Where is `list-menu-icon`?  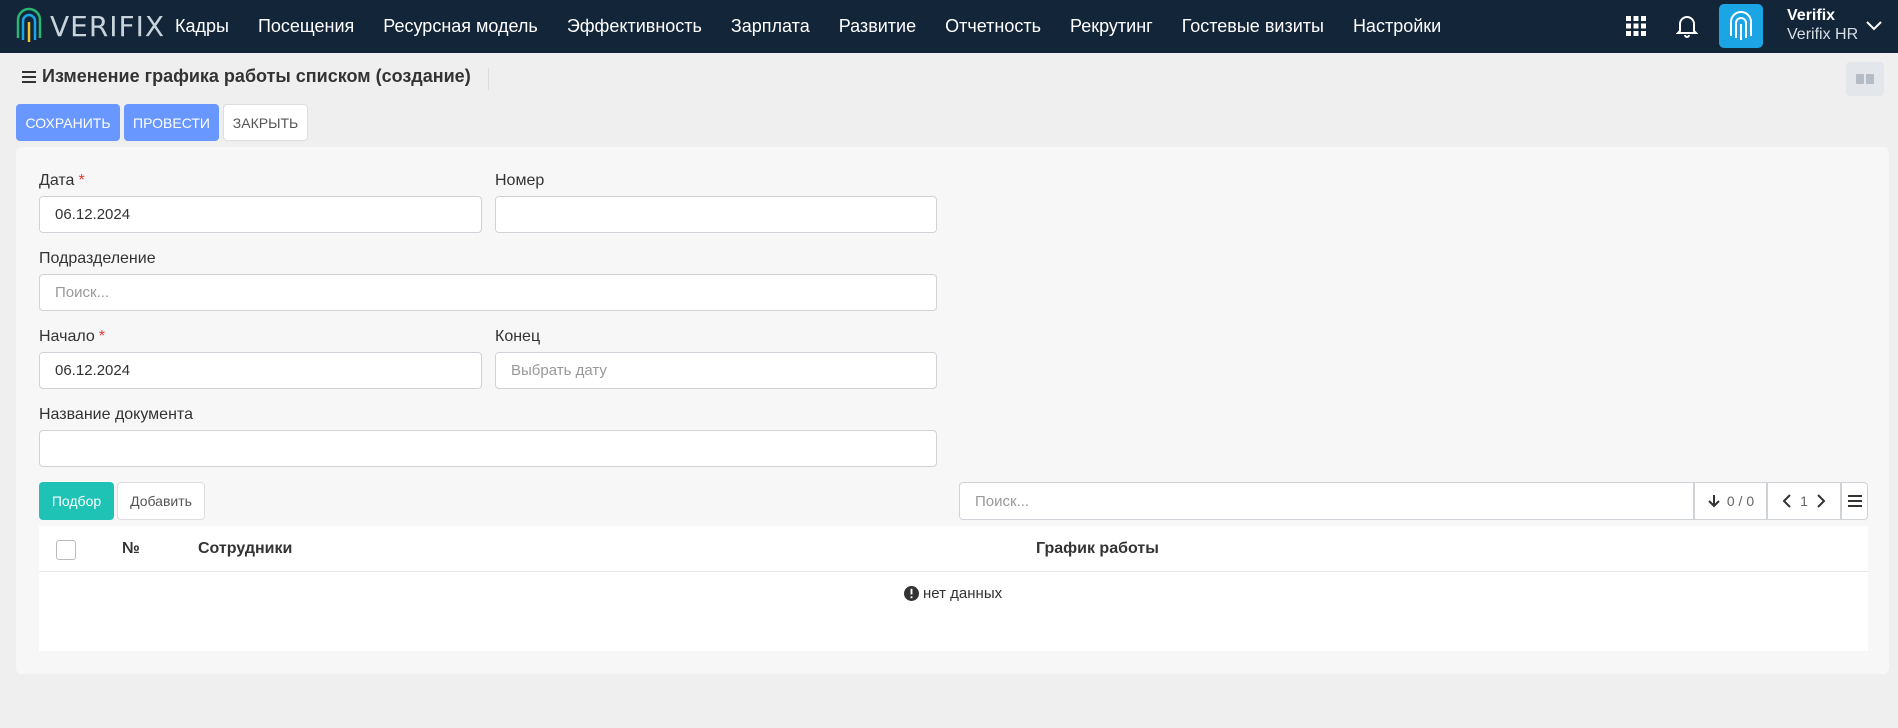 list-menu-icon is located at coordinates (1854, 501).